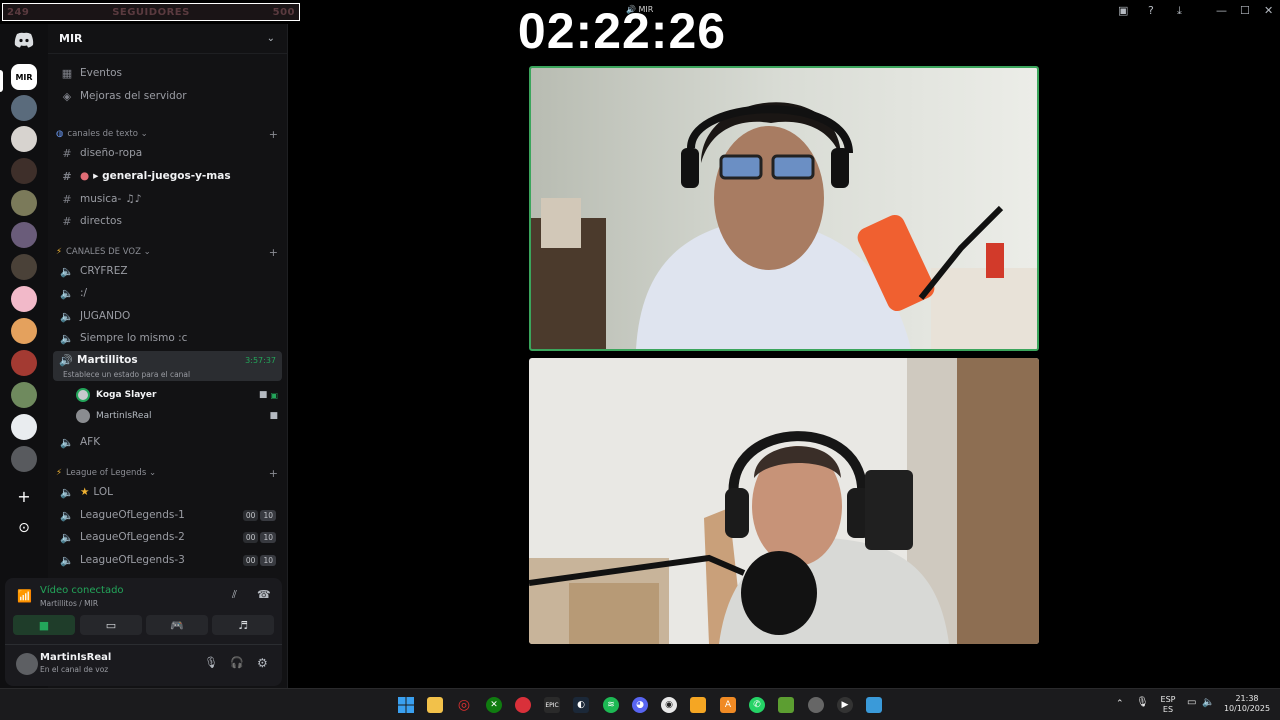 The image size is (1280, 720). I want to click on hash-icon: #, so click(67, 153).